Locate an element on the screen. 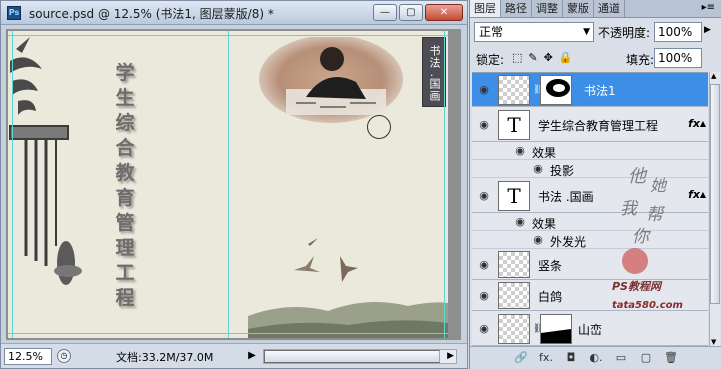 This screenshot has width=721, height=369. close-button: ✕ is located at coordinates (444, 12).